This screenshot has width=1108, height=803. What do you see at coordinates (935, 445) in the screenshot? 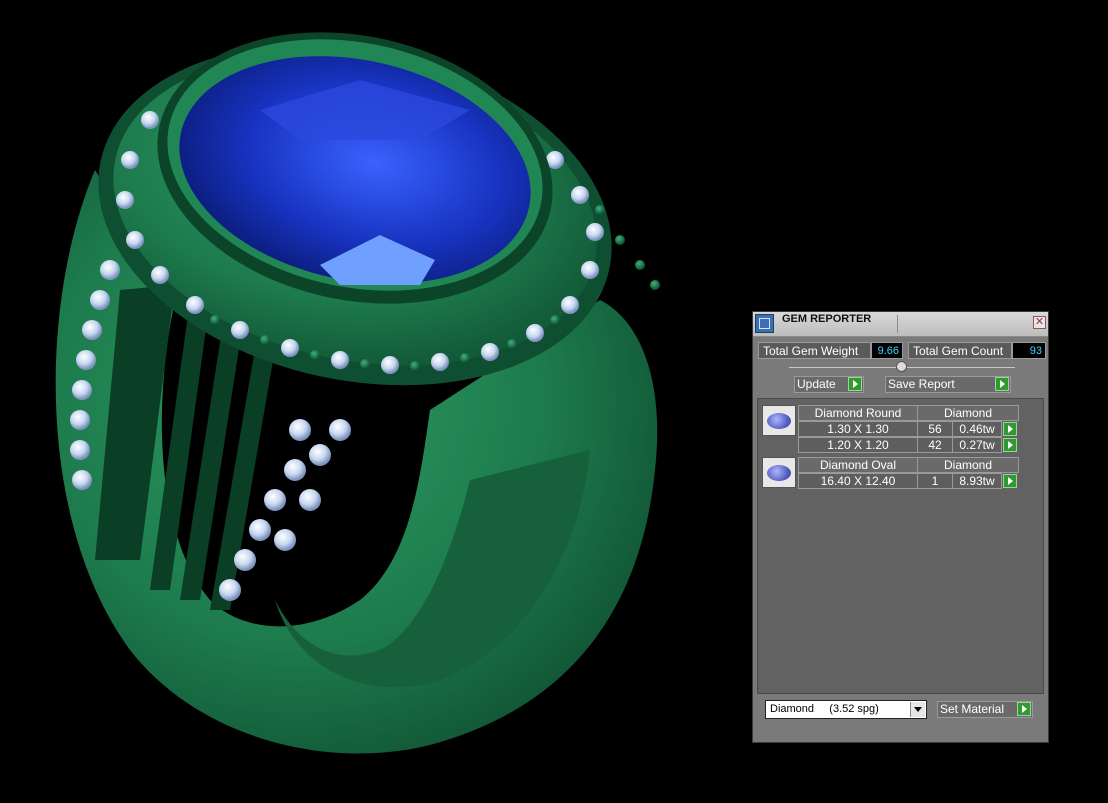
I see `gem-count: 42` at bounding box center [935, 445].